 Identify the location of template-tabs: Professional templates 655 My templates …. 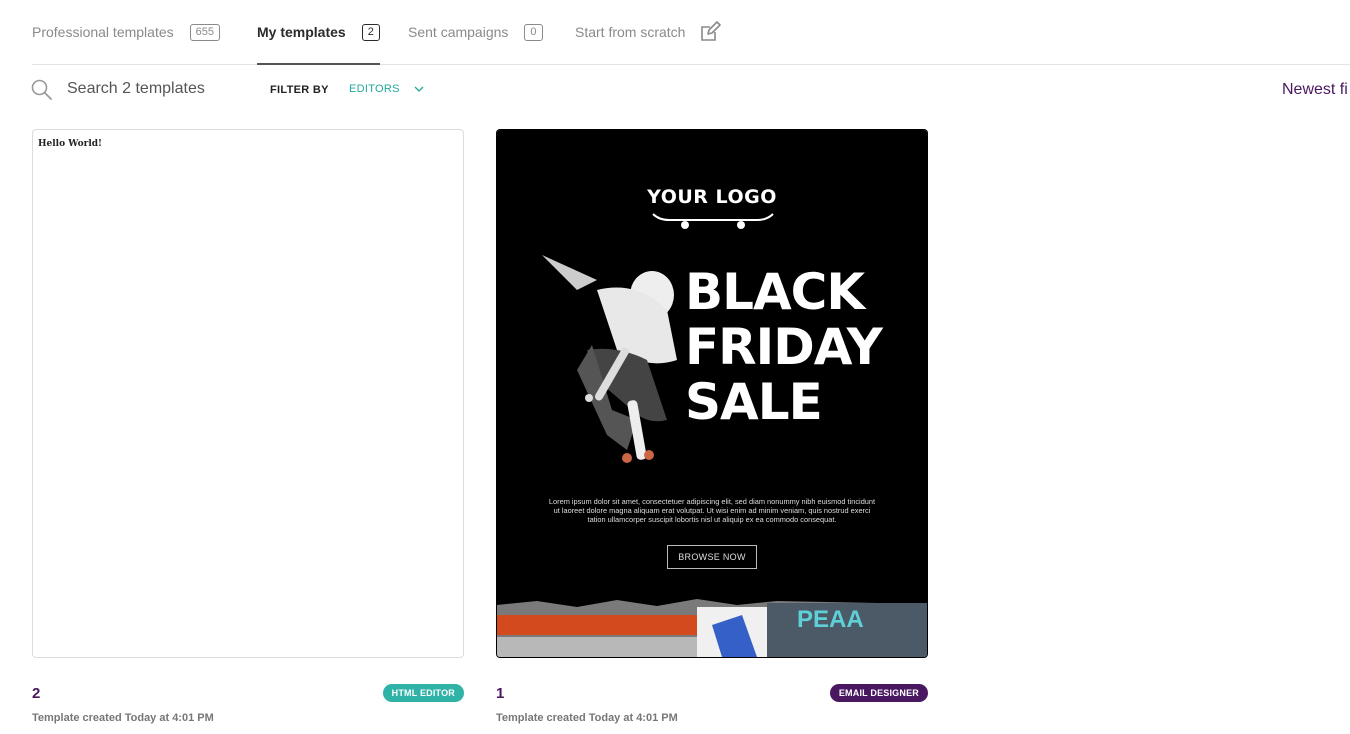
(691, 32).